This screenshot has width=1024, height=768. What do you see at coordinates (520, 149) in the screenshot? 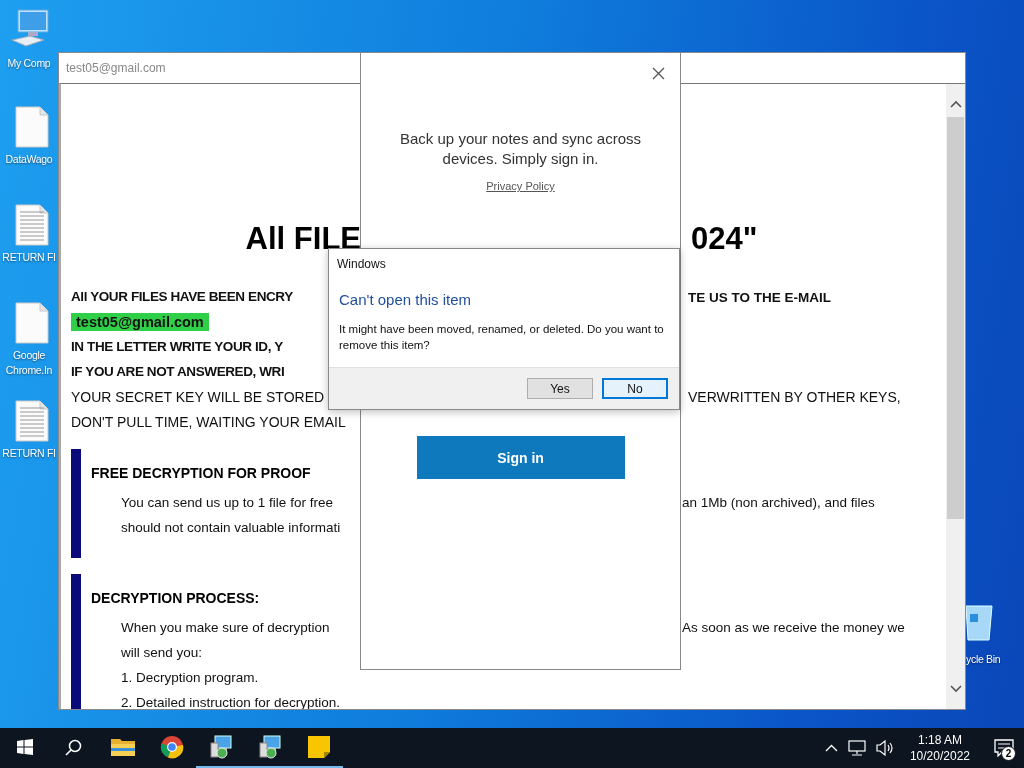
I see `sign-in-message: Back up your notes and sync across devices. Simply sign in.` at bounding box center [520, 149].